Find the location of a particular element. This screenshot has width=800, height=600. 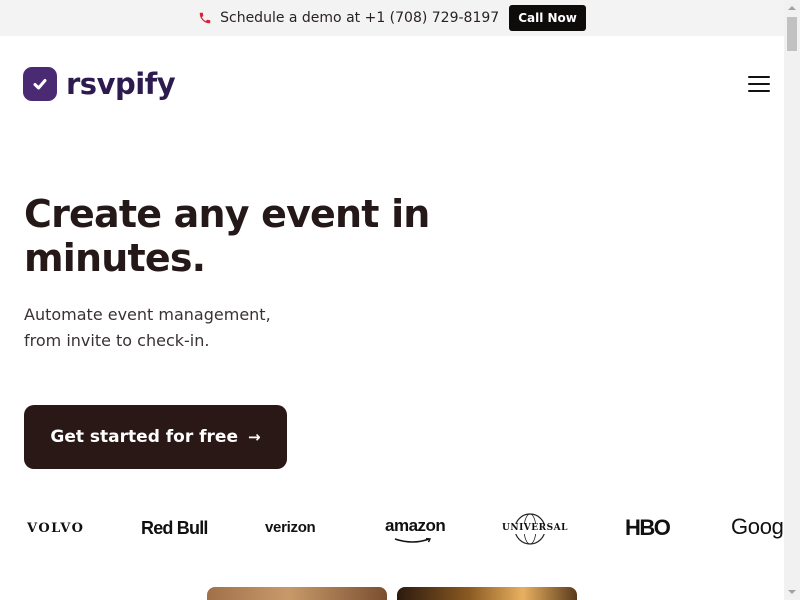

universal-wordmark: UNIVERSAL is located at coordinates (535, 528).